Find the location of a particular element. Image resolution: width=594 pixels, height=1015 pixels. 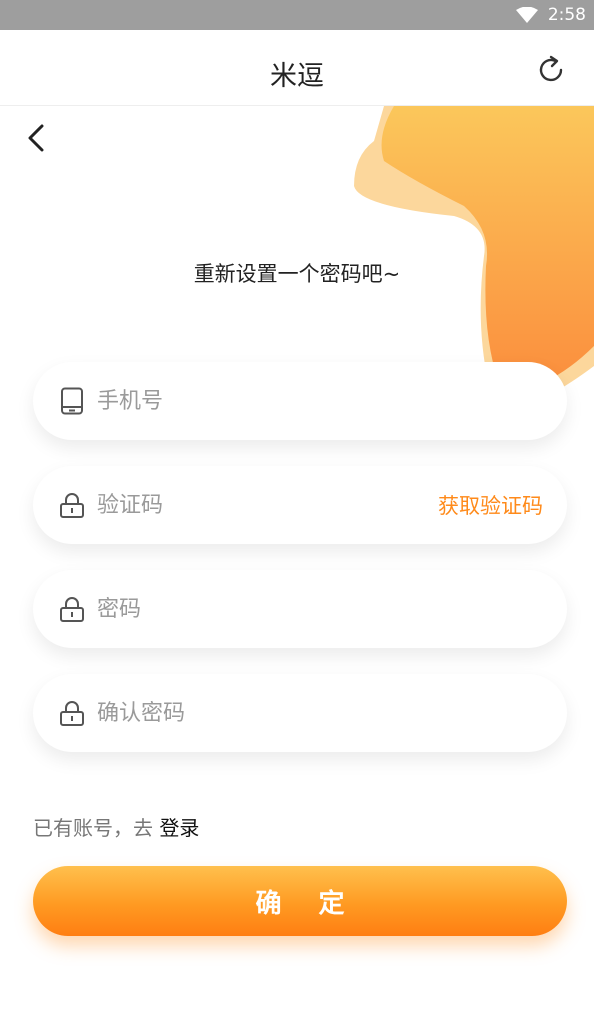

page-title: 米逗 is located at coordinates (297, 76).